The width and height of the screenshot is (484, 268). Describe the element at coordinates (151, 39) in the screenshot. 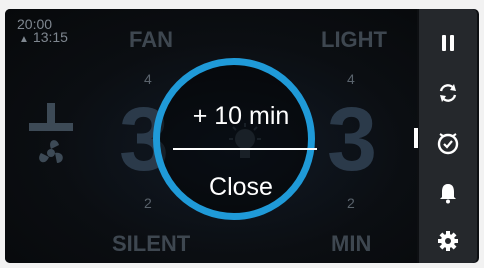

I see `fan-label: FAN` at that location.